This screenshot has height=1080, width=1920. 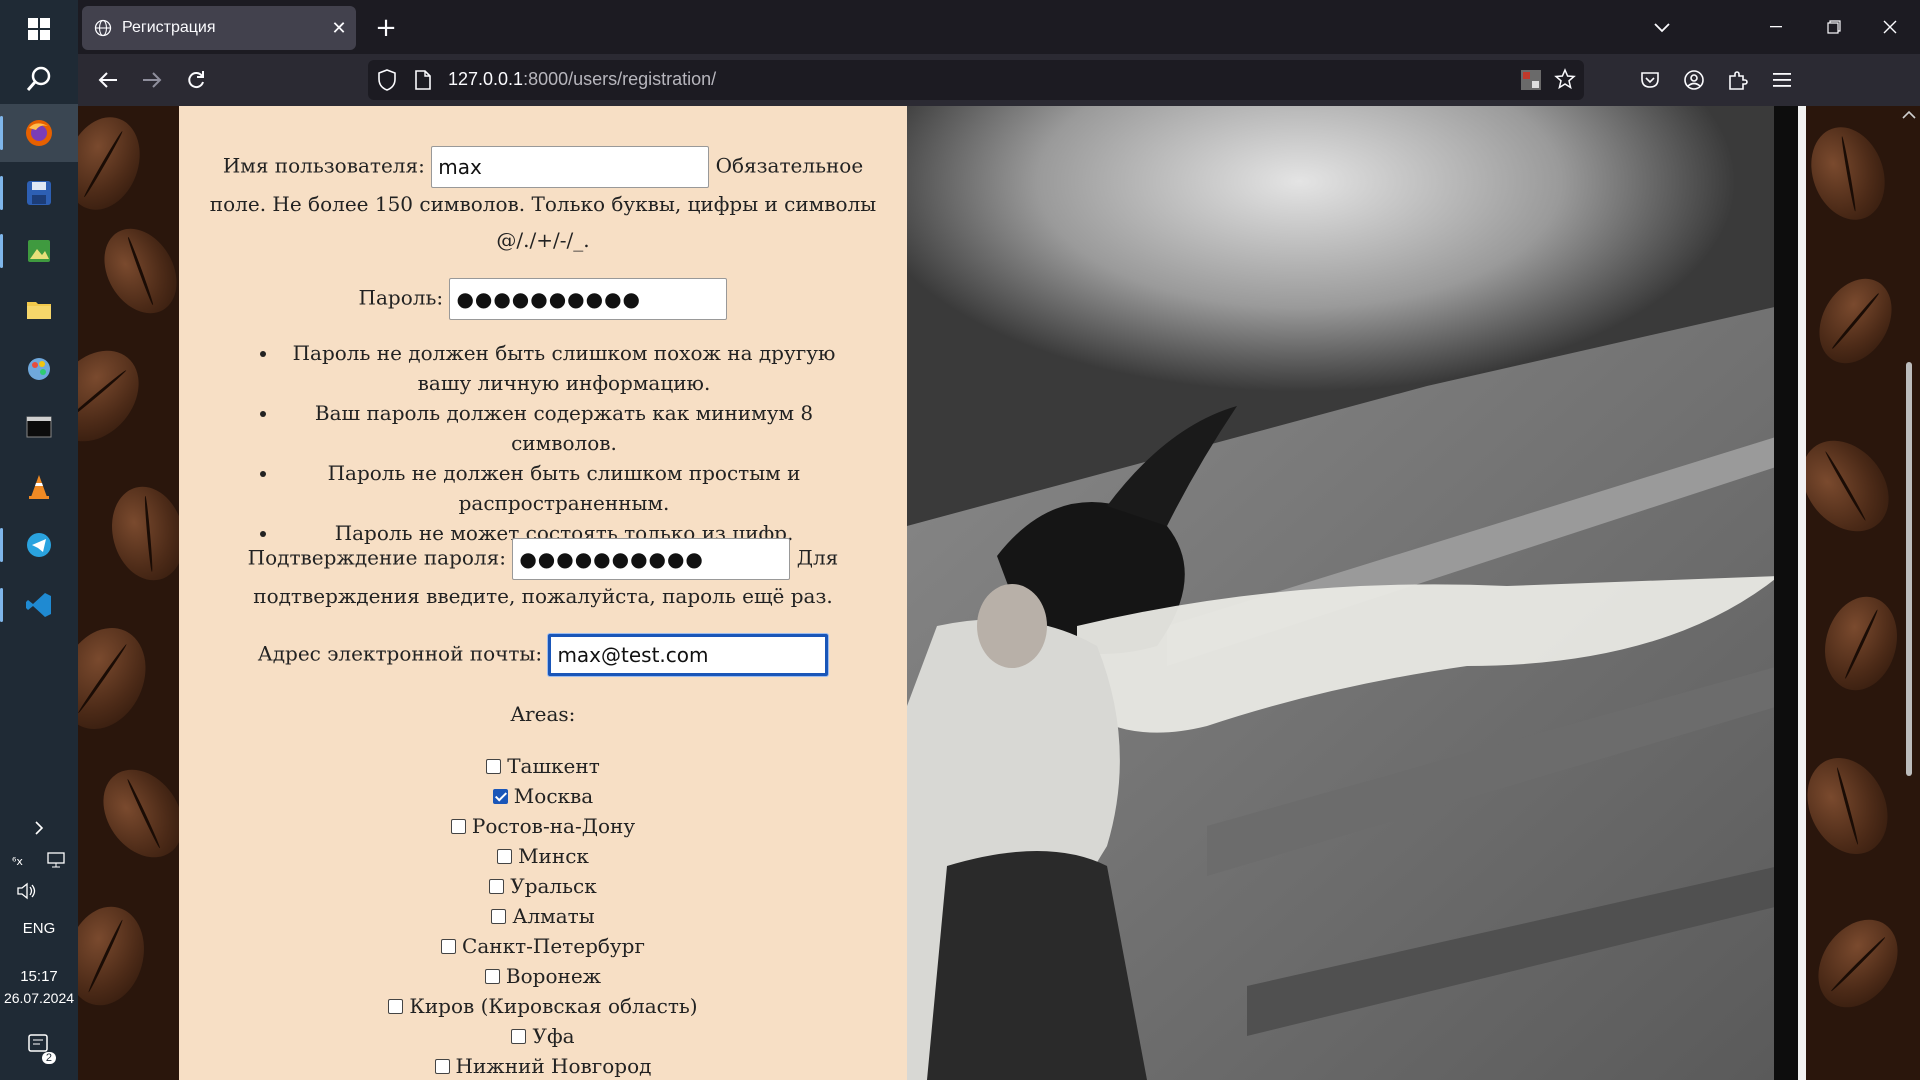 I want to click on volume-icon, so click(x=39, y=893).